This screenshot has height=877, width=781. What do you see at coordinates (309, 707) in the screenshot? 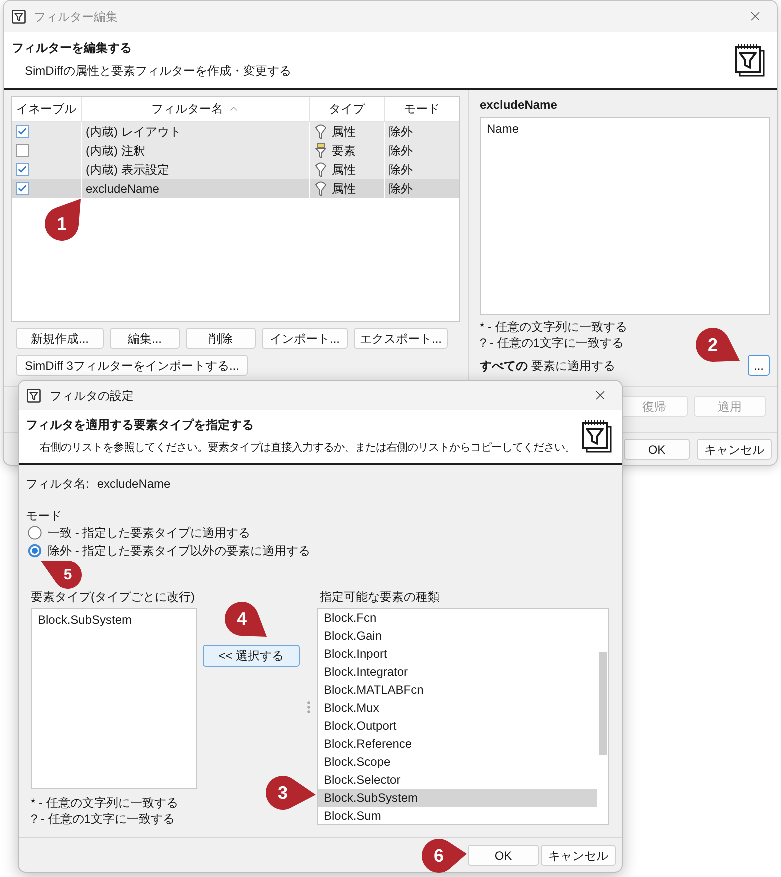
I see `grip-icon` at bounding box center [309, 707].